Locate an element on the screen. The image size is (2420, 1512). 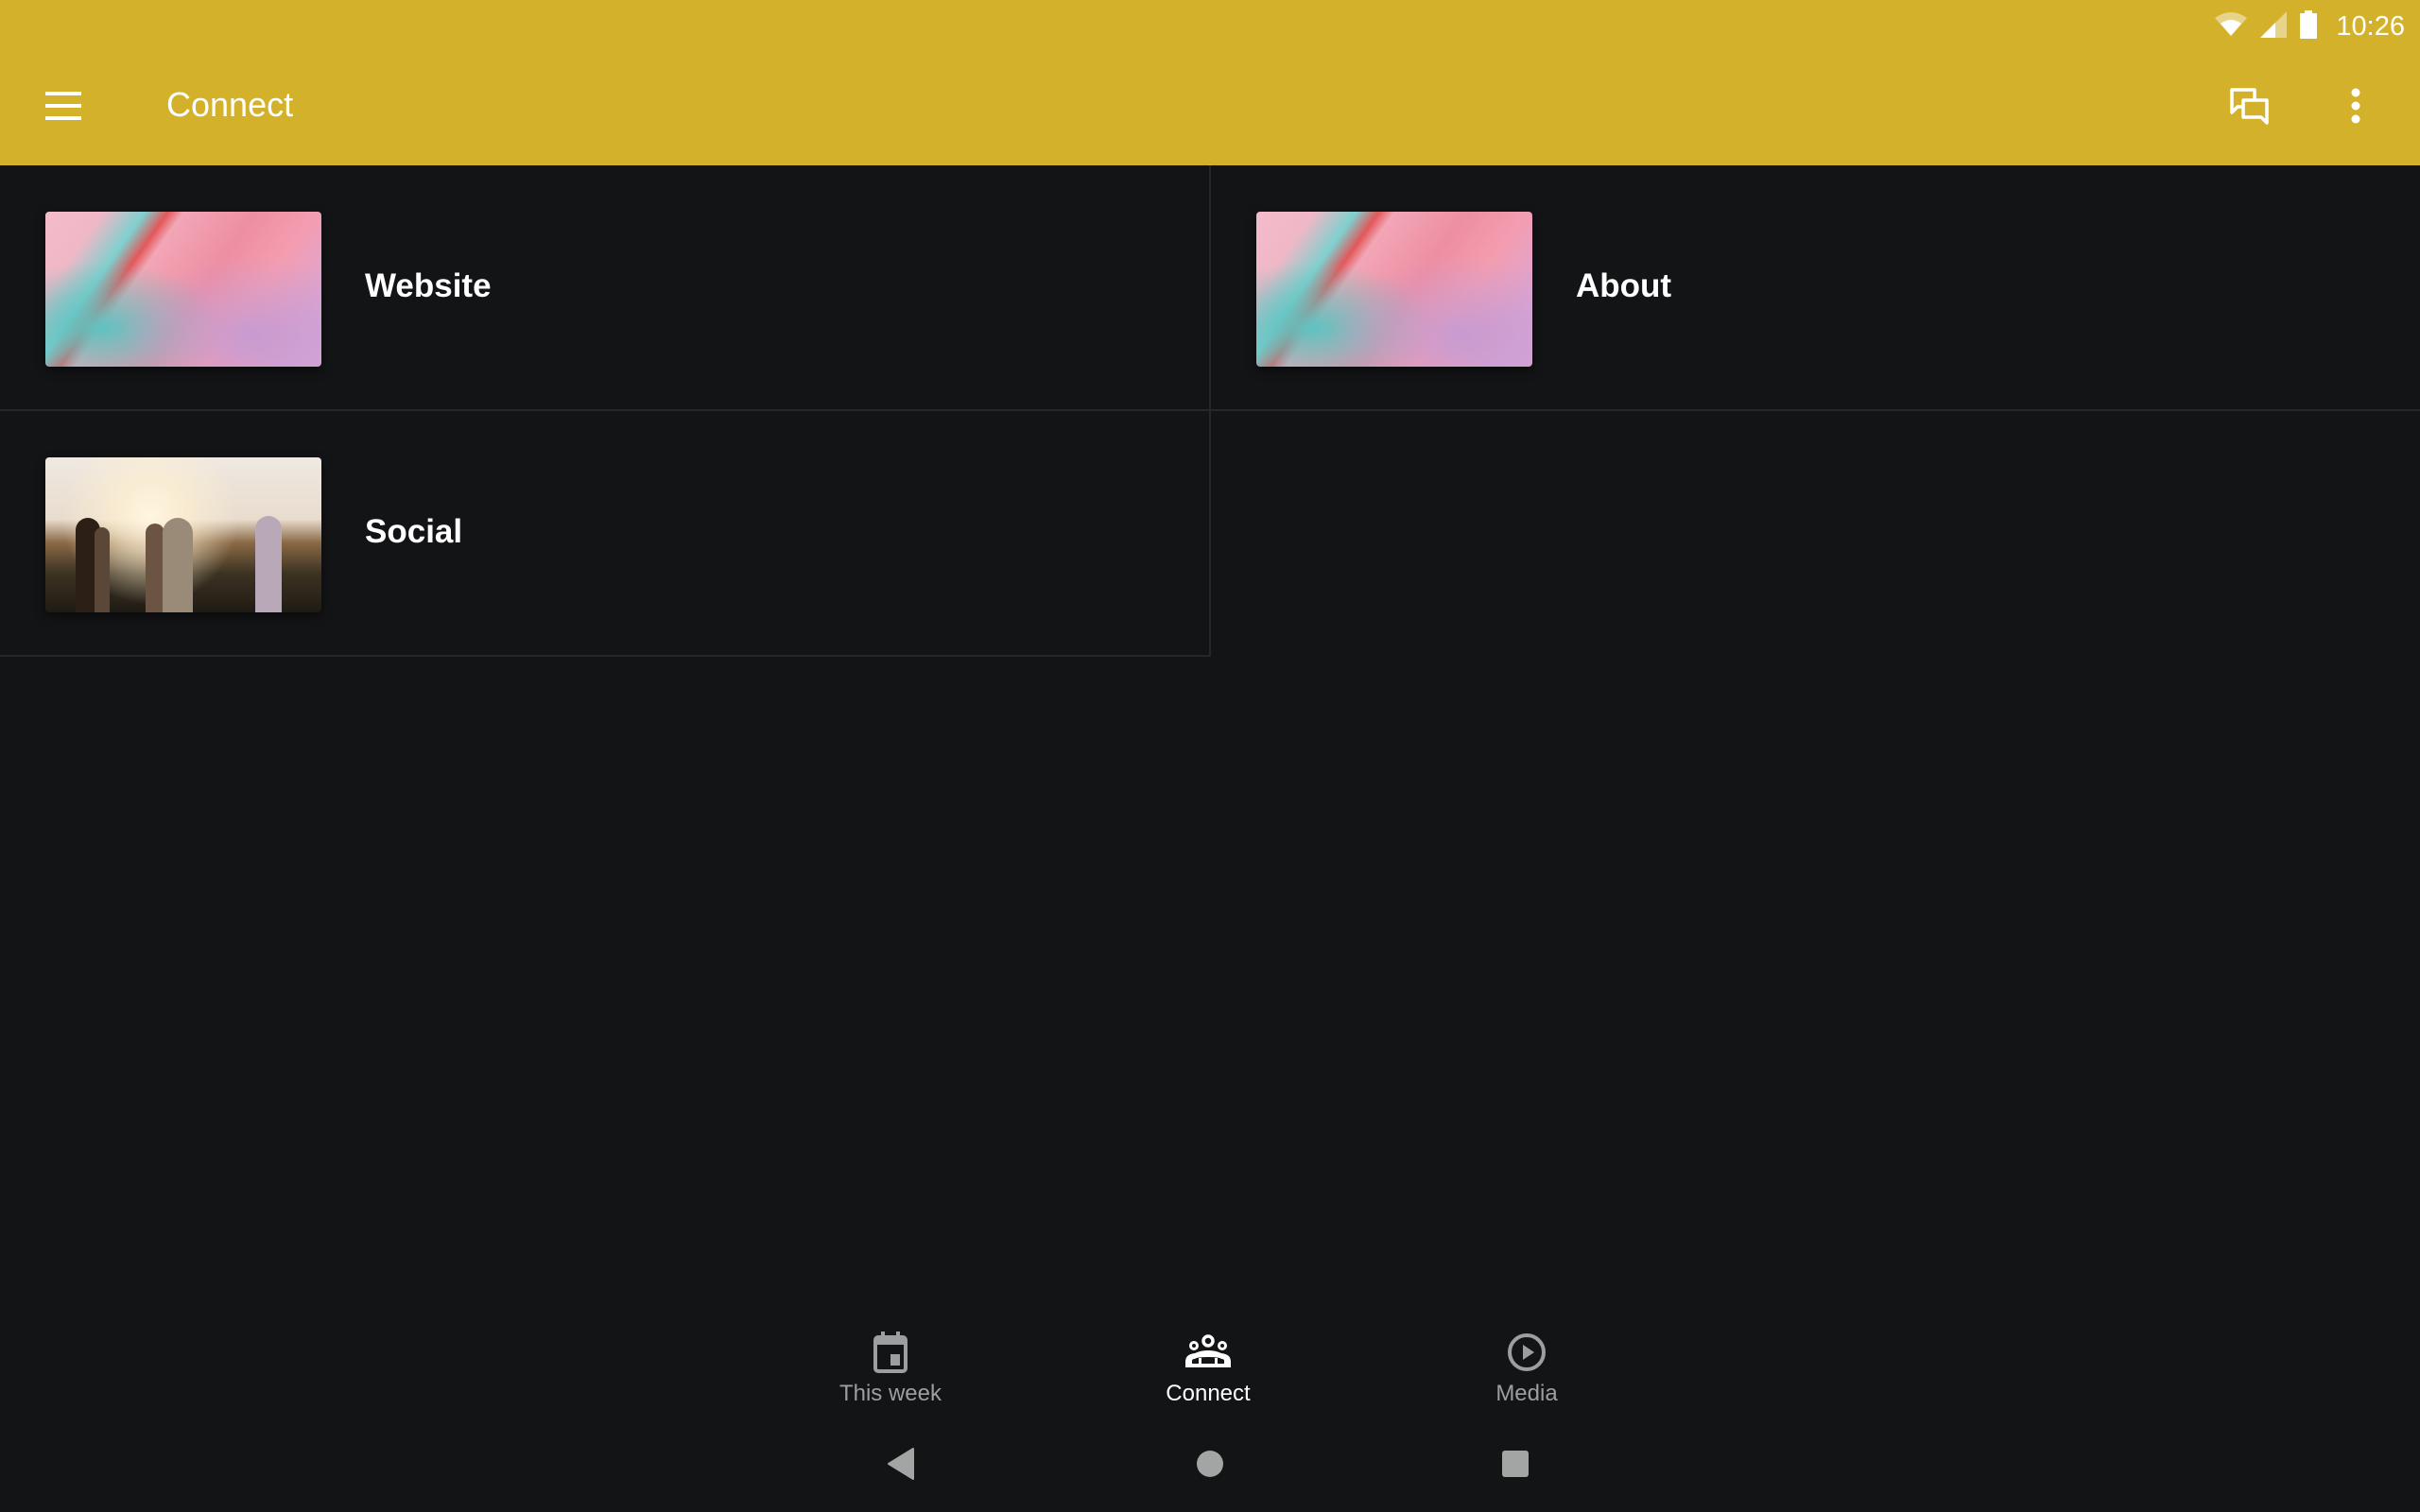
home-circle-icon is located at coordinates (1210, 1464).